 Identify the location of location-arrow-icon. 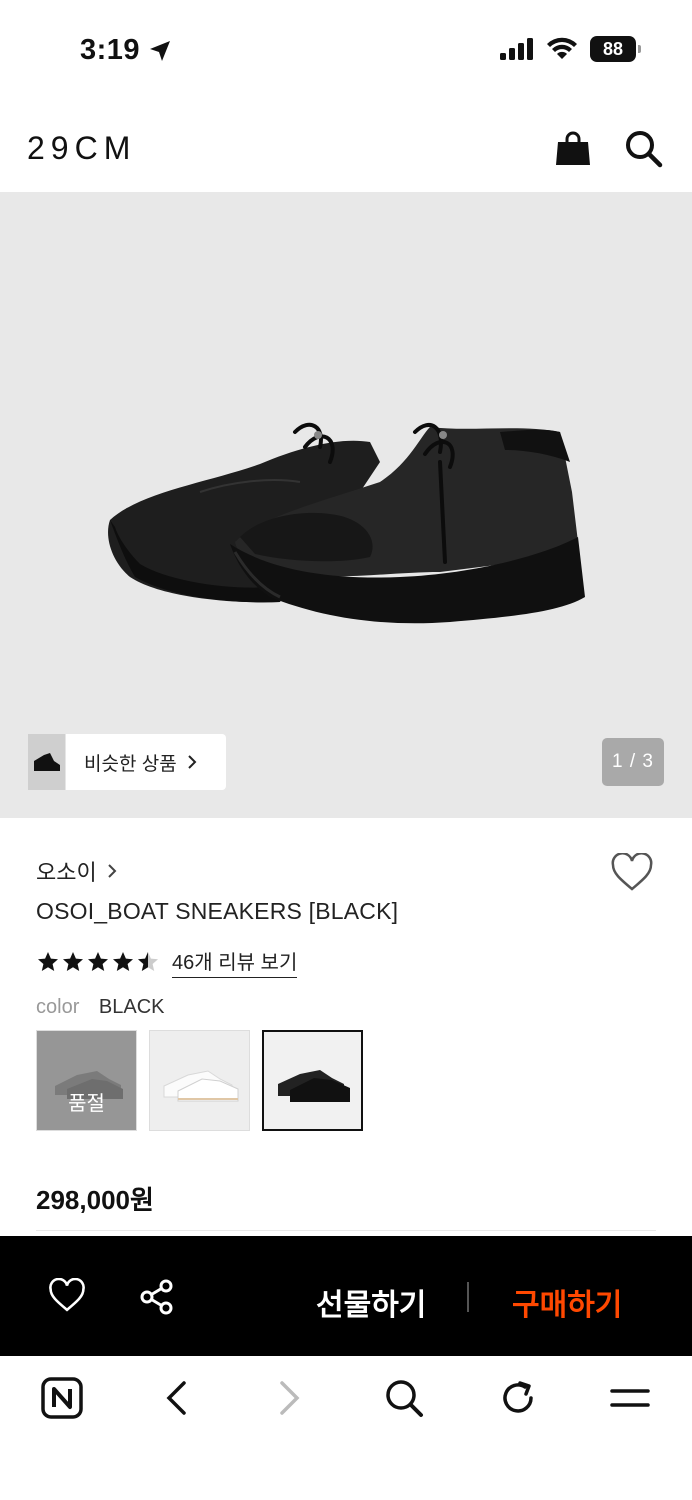
(160, 50).